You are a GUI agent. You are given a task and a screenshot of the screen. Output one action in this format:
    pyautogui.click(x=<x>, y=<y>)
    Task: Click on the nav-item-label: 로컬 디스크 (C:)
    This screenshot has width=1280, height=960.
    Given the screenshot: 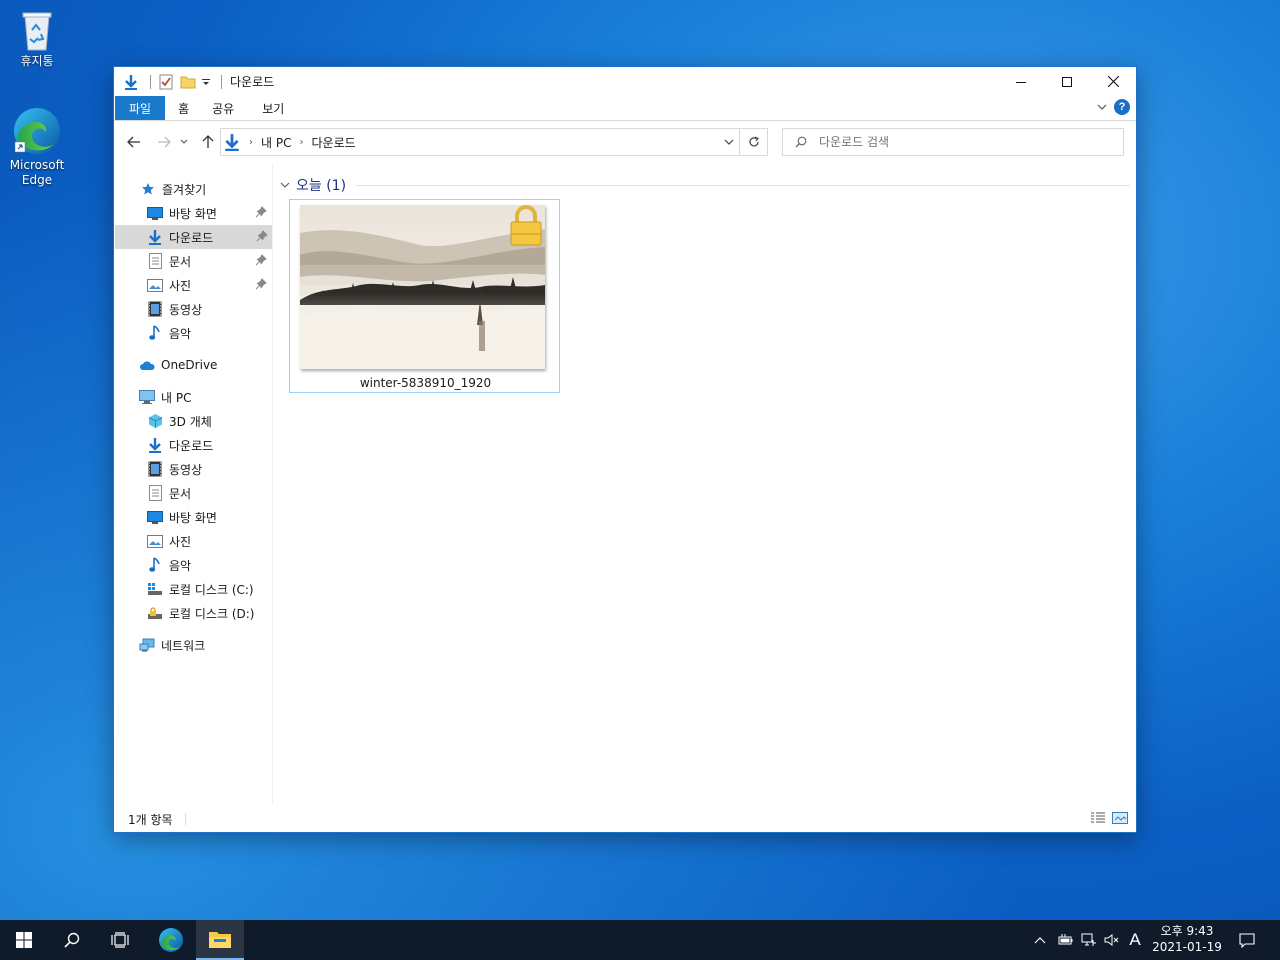 What is the action you would take?
    pyautogui.click(x=211, y=589)
    